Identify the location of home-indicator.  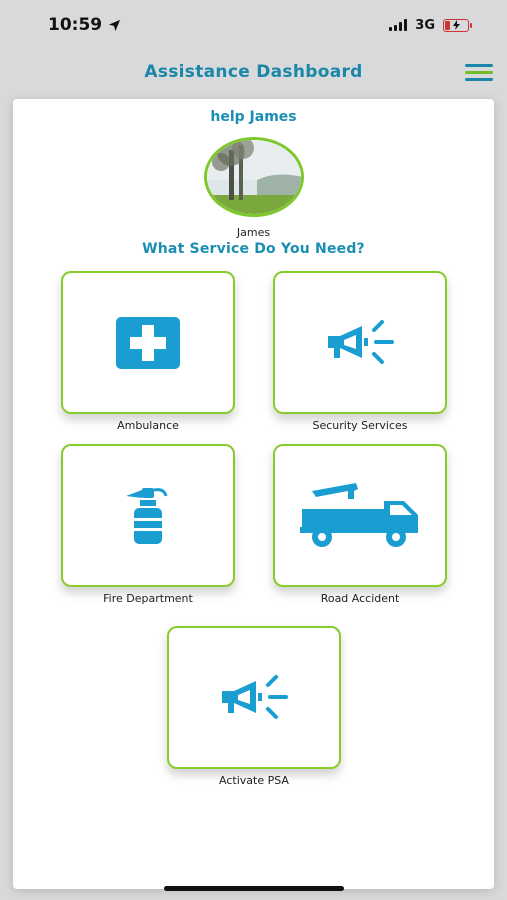
(254, 888).